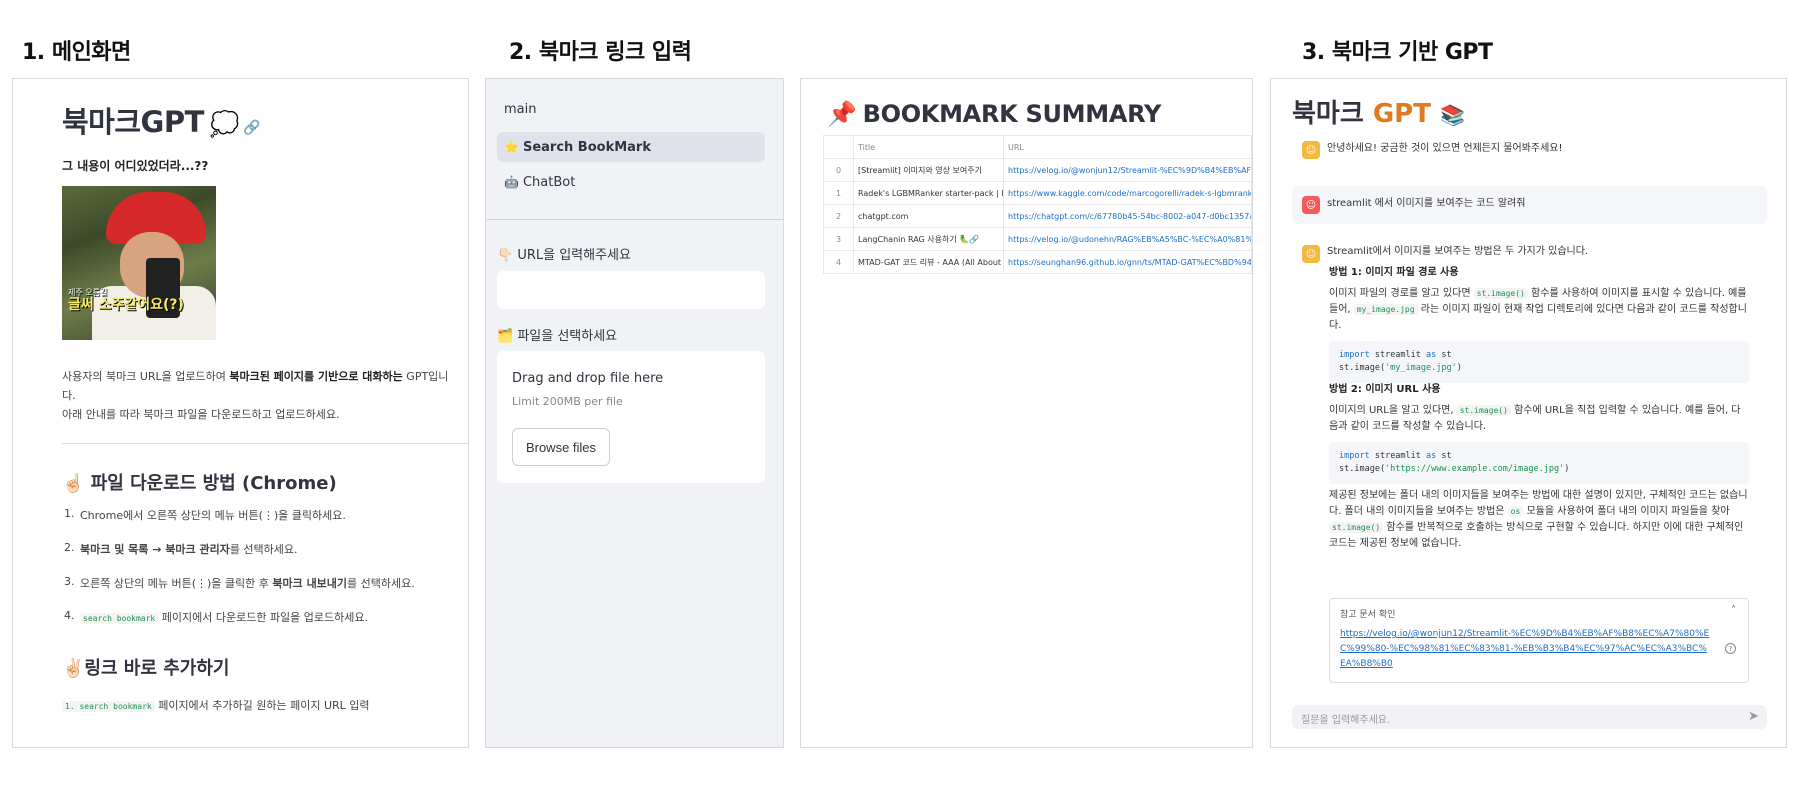 This screenshot has width=1802, height=798. What do you see at coordinates (73, 483) in the screenshot?
I see `pointing-hand-icon: ☝🏻` at bounding box center [73, 483].